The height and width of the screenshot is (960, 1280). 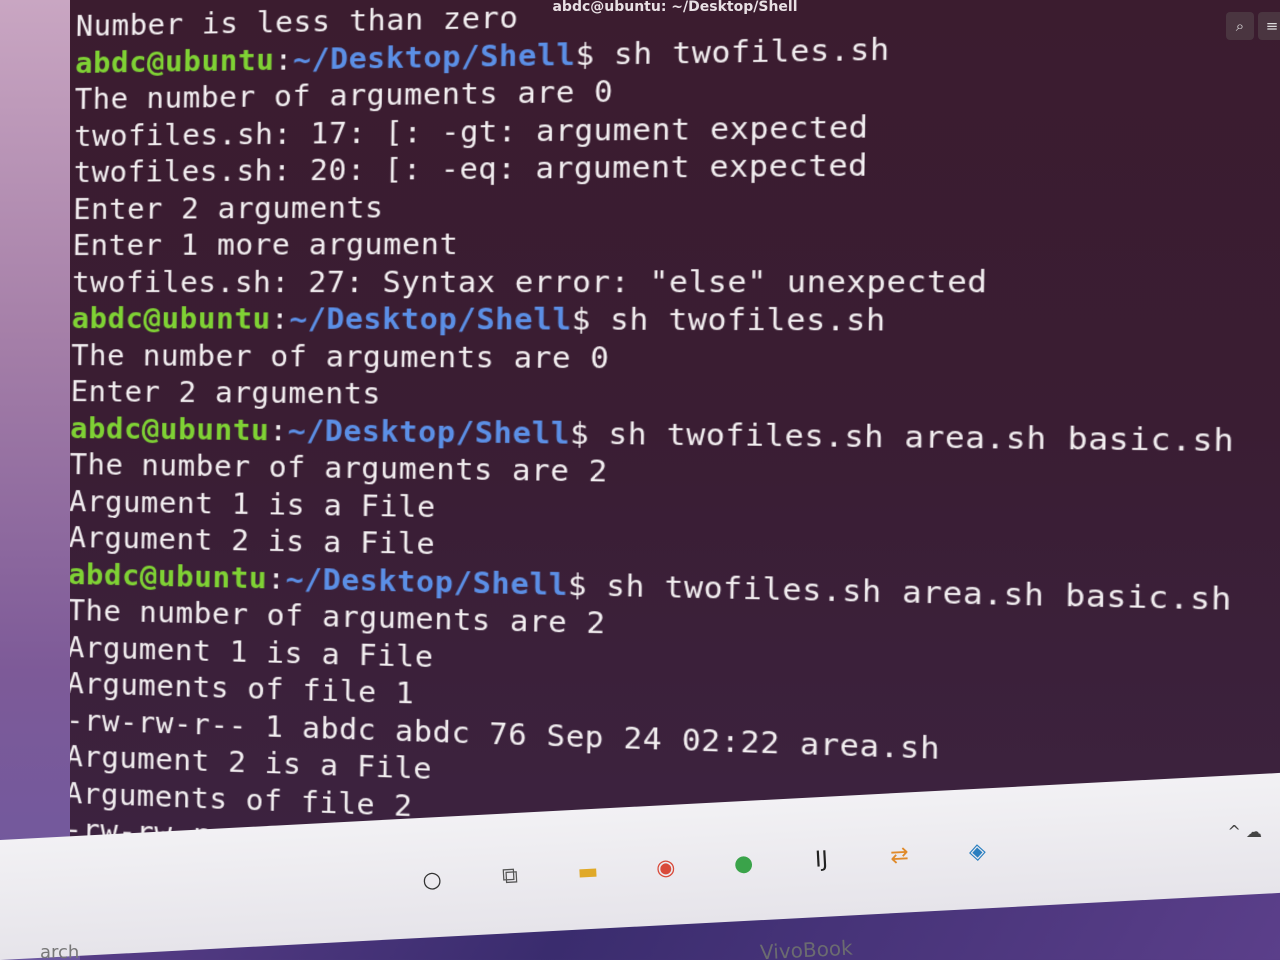 I want to click on command-text: sh twofiles.sh area.sh basic.sh, so click(x=912, y=437).